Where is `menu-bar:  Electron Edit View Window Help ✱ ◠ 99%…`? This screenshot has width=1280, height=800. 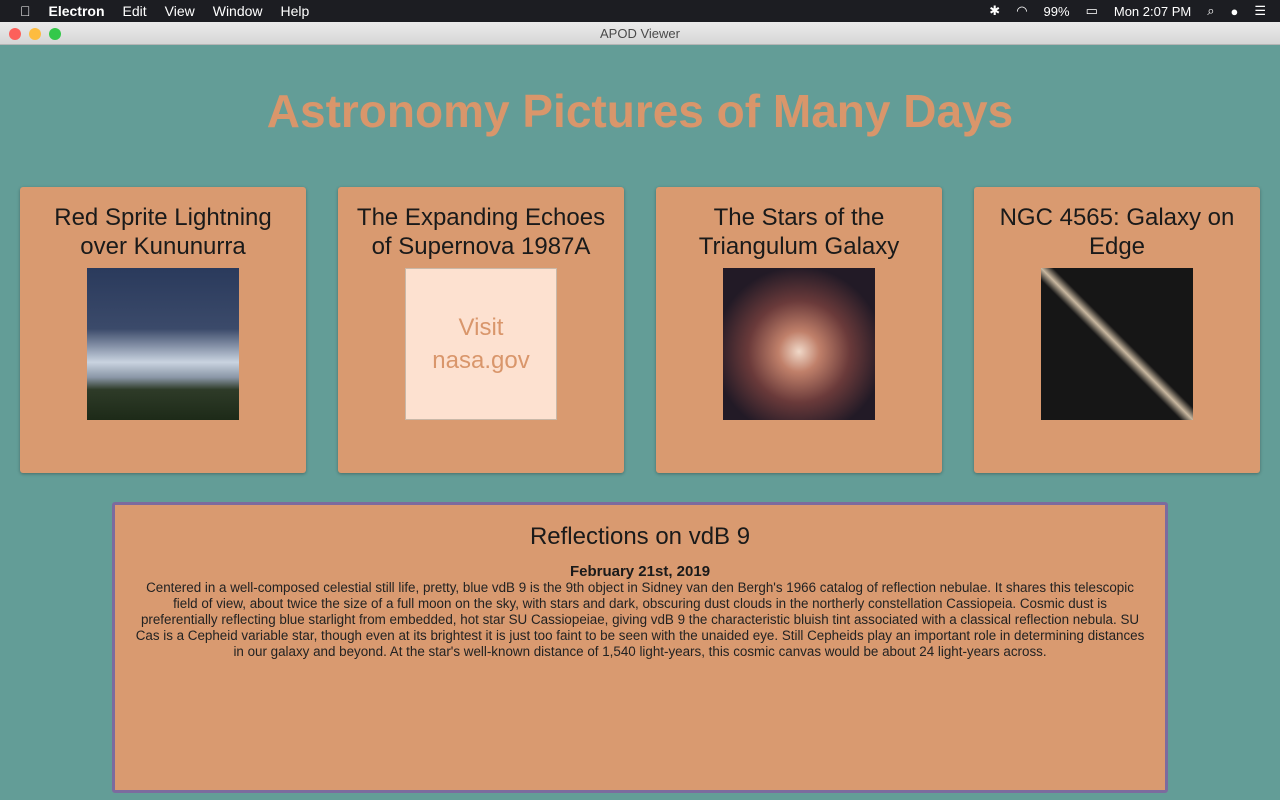
menu-bar:  Electron Edit View Window Help ✱ ◠ 99%… is located at coordinates (640, 11).